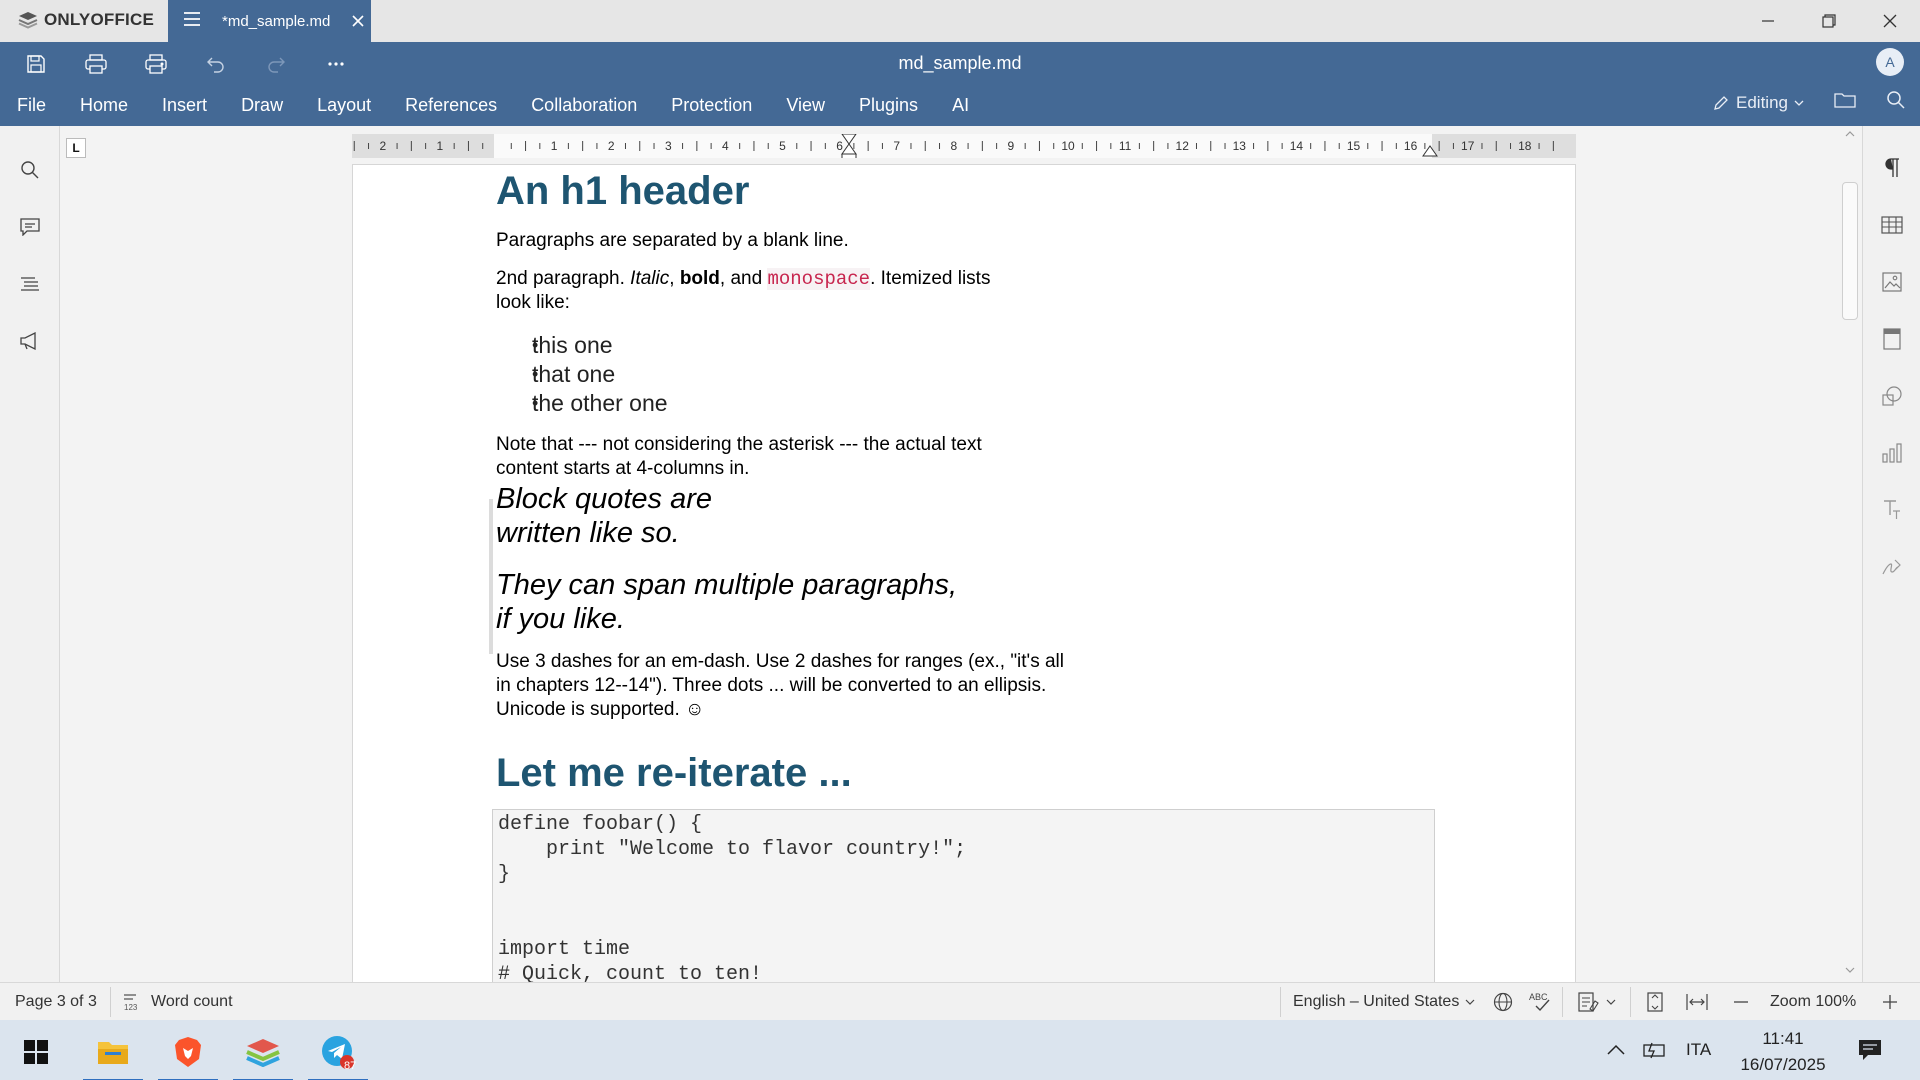 The image size is (1920, 1080). I want to click on shape-settings-button, so click(1892, 396).